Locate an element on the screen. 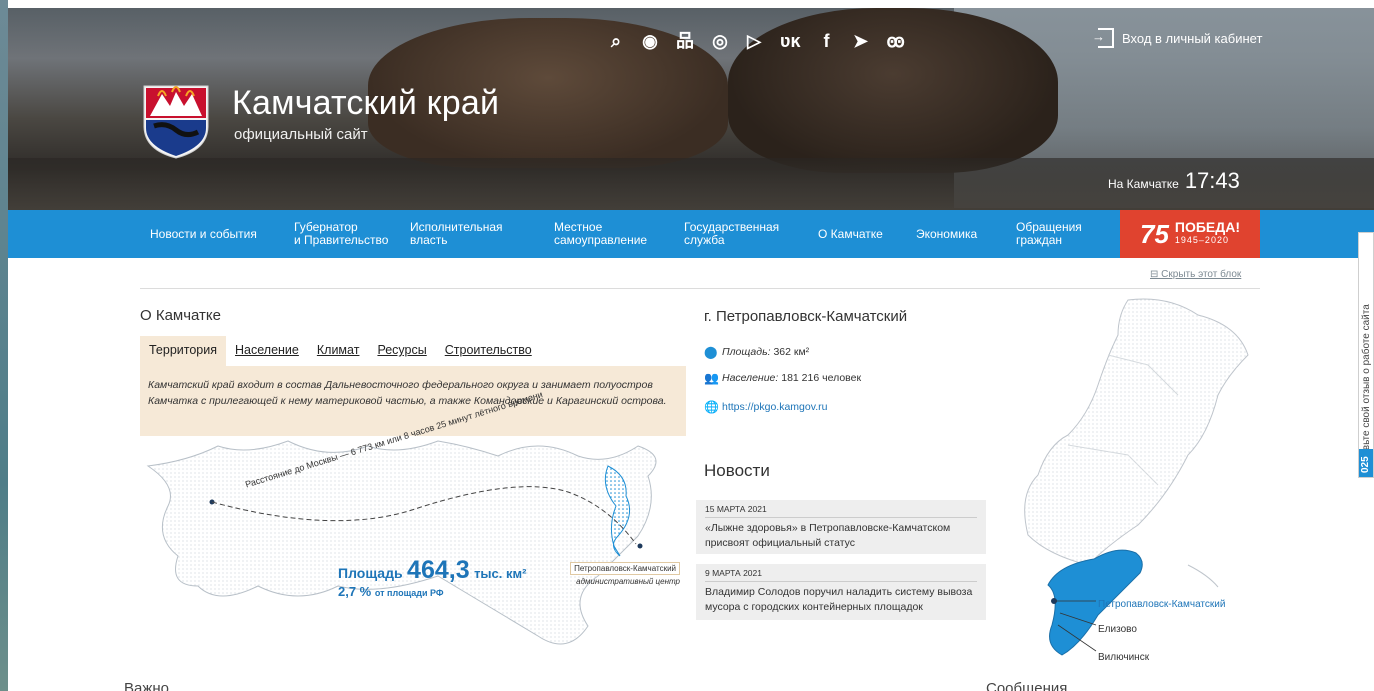 Image resolution: width=1374 pixels, height=691 pixels. important-title: Важно is located at coordinates (147, 685).